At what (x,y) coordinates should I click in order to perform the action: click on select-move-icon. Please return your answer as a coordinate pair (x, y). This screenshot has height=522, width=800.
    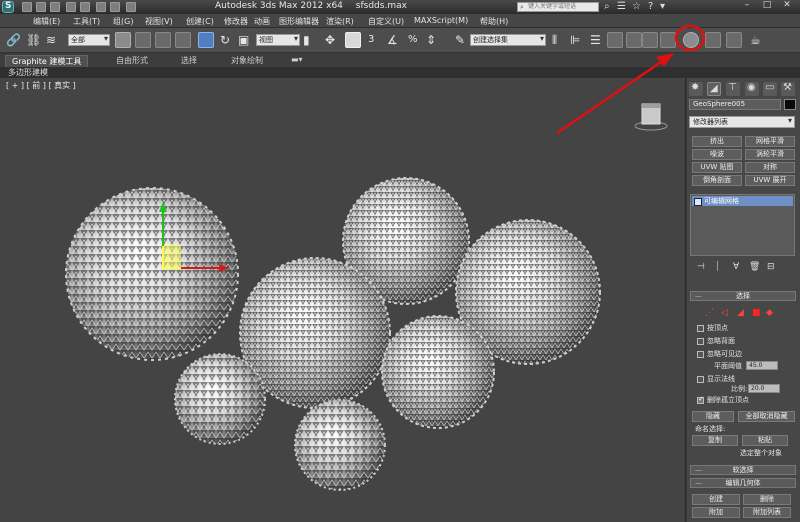
    Looking at the image, I should click on (206, 40).